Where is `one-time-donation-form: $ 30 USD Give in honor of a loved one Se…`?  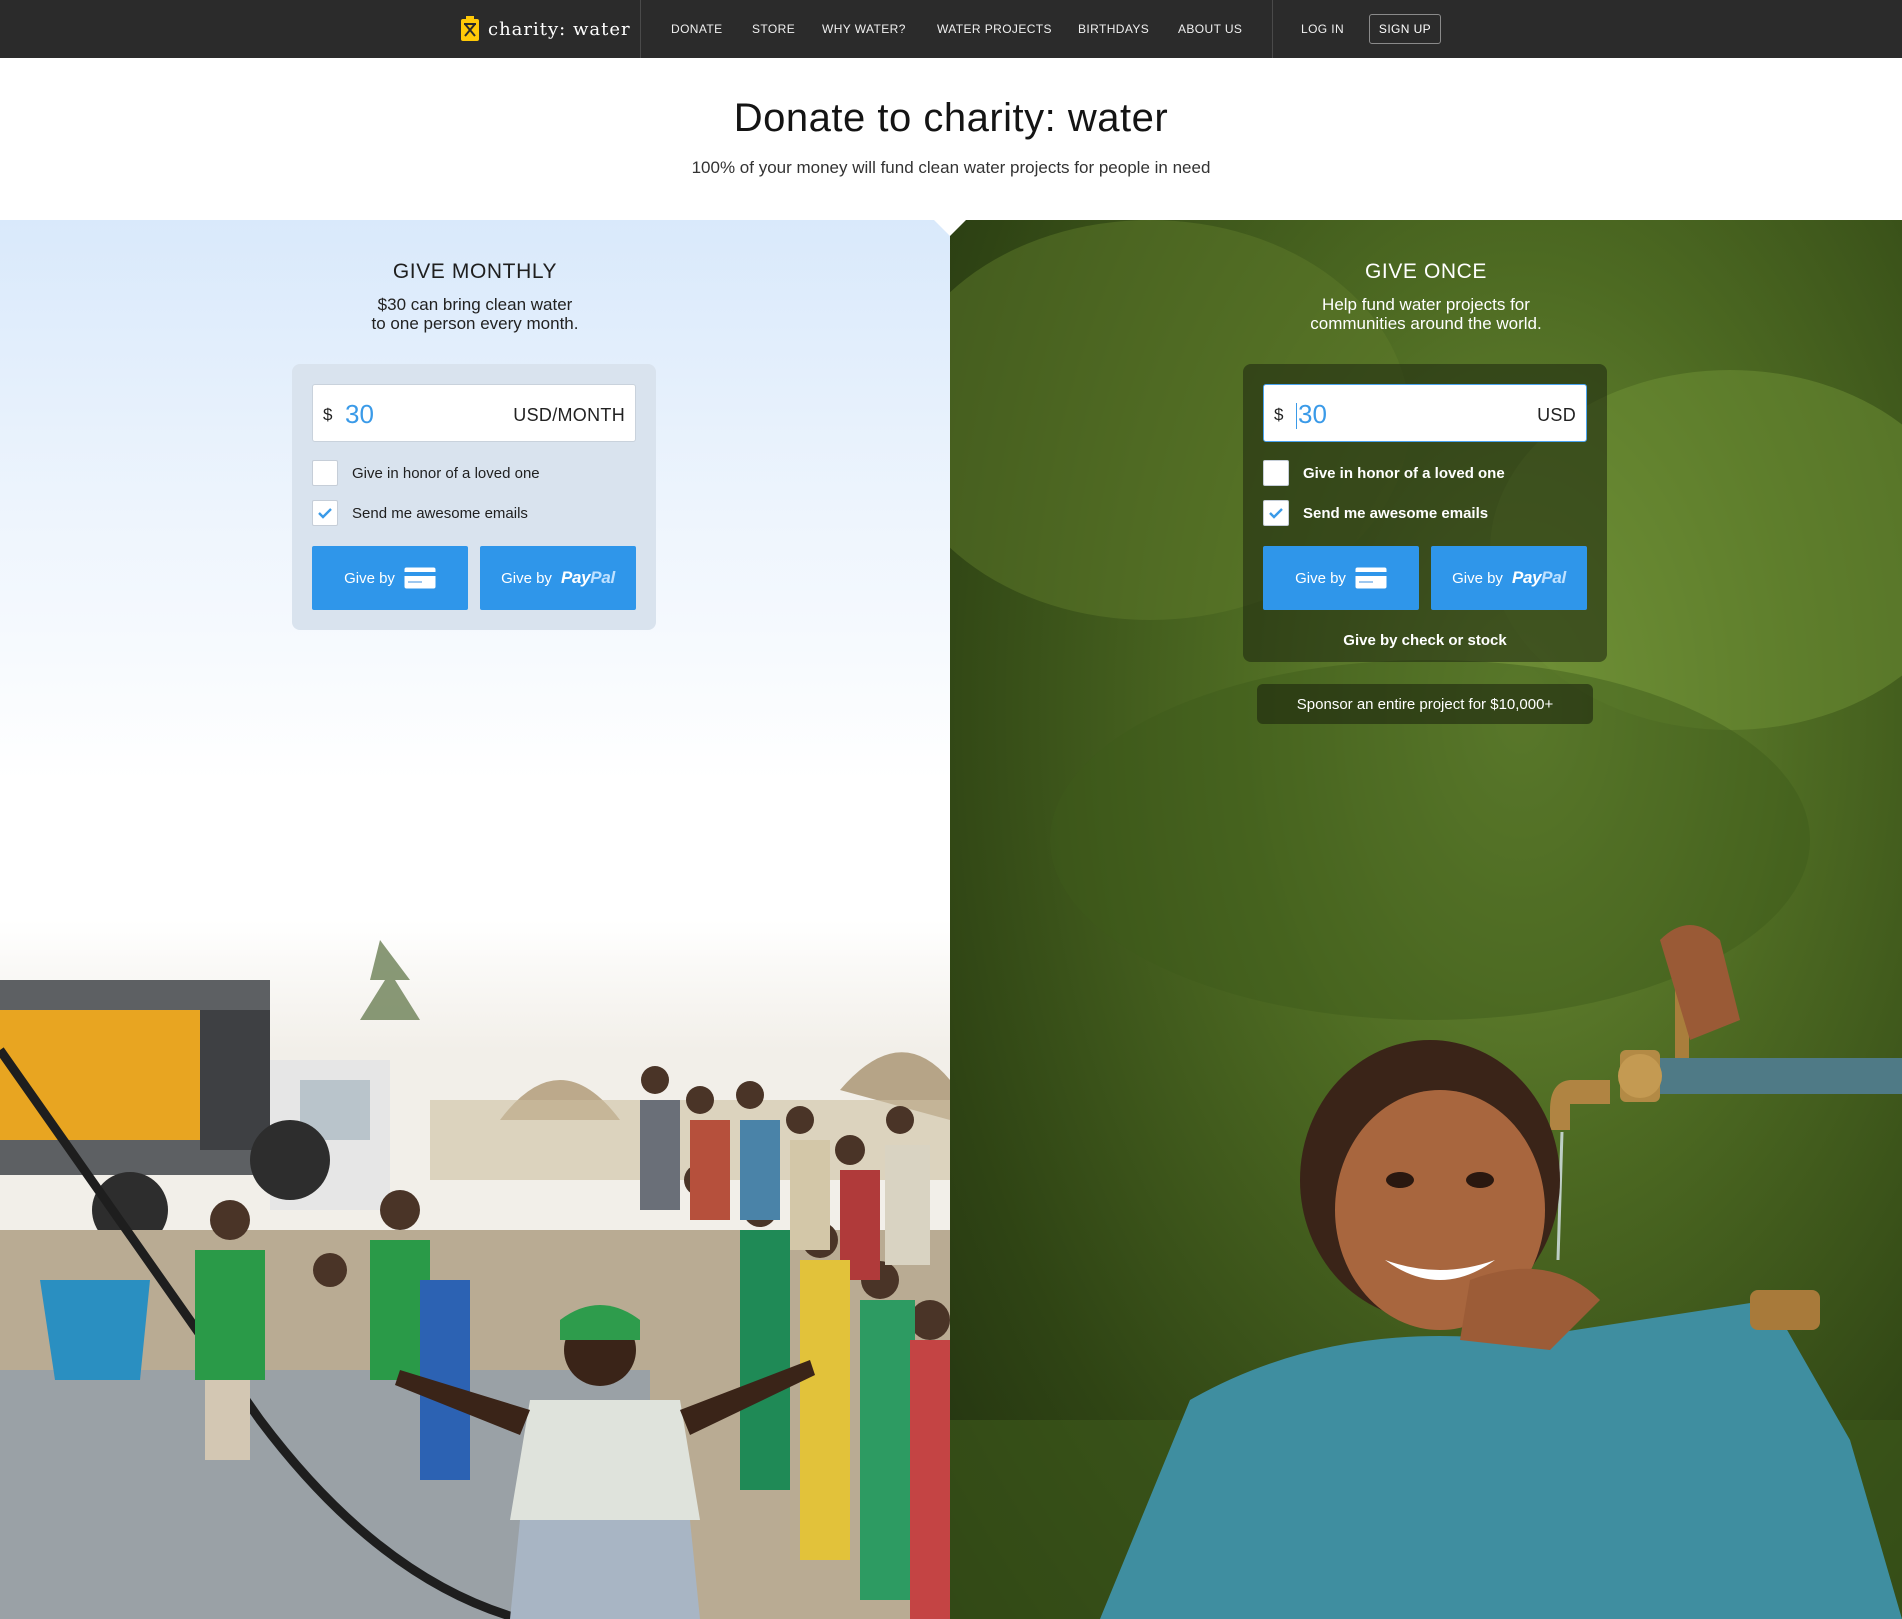 one-time-donation-form: $ 30 USD Give in honor of a loved one Se… is located at coordinates (1425, 513).